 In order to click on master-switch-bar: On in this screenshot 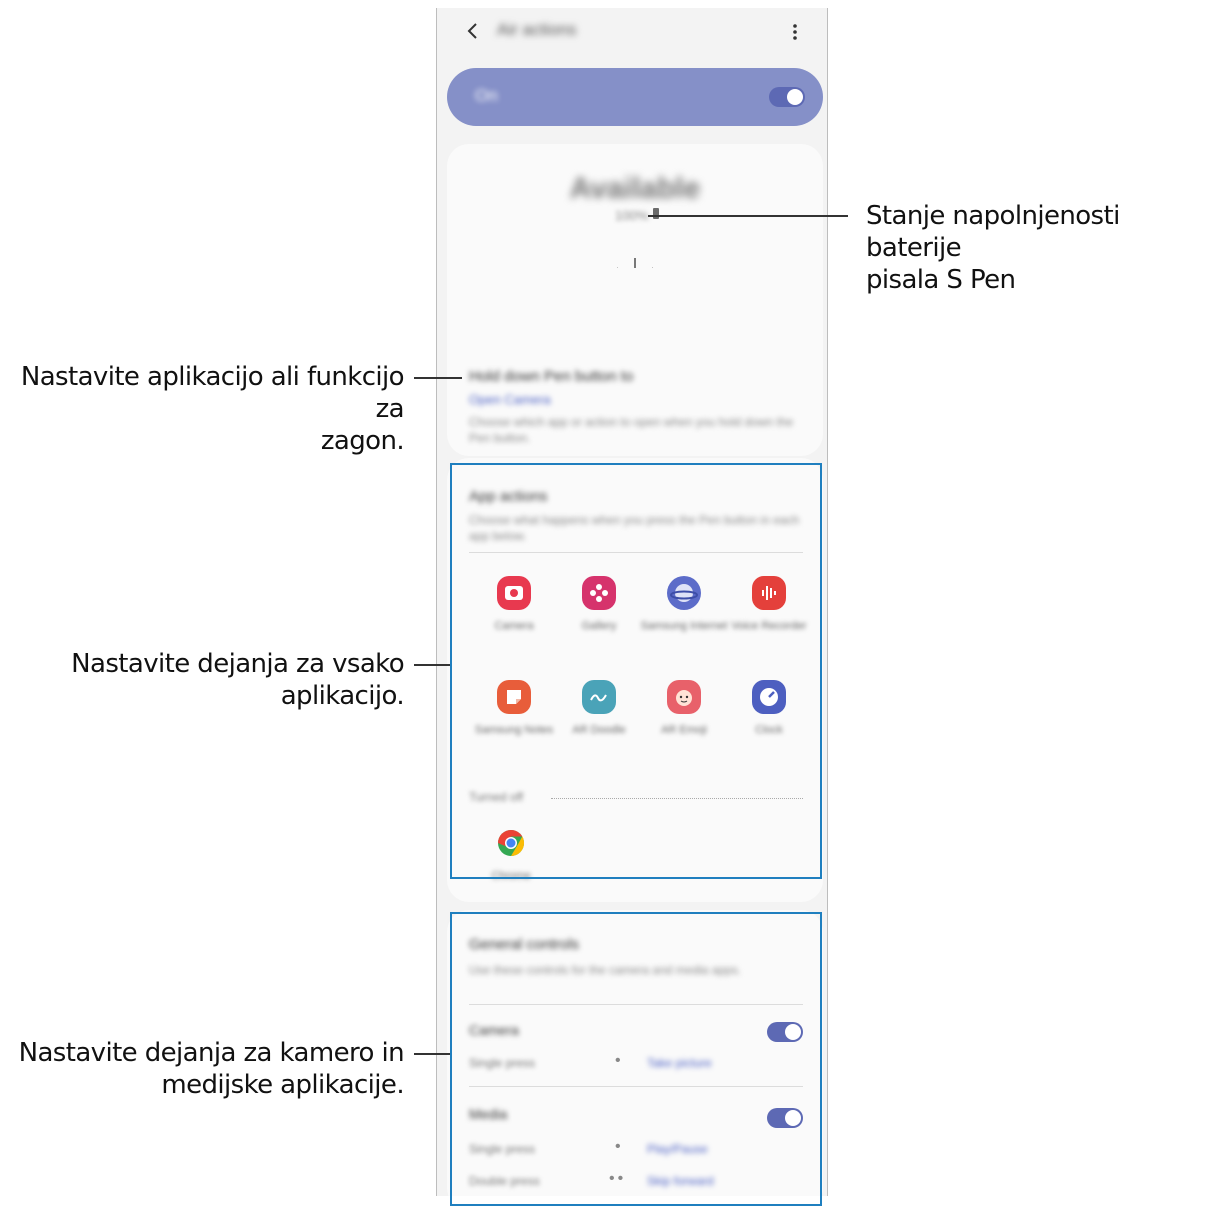, I will do `click(635, 97)`.